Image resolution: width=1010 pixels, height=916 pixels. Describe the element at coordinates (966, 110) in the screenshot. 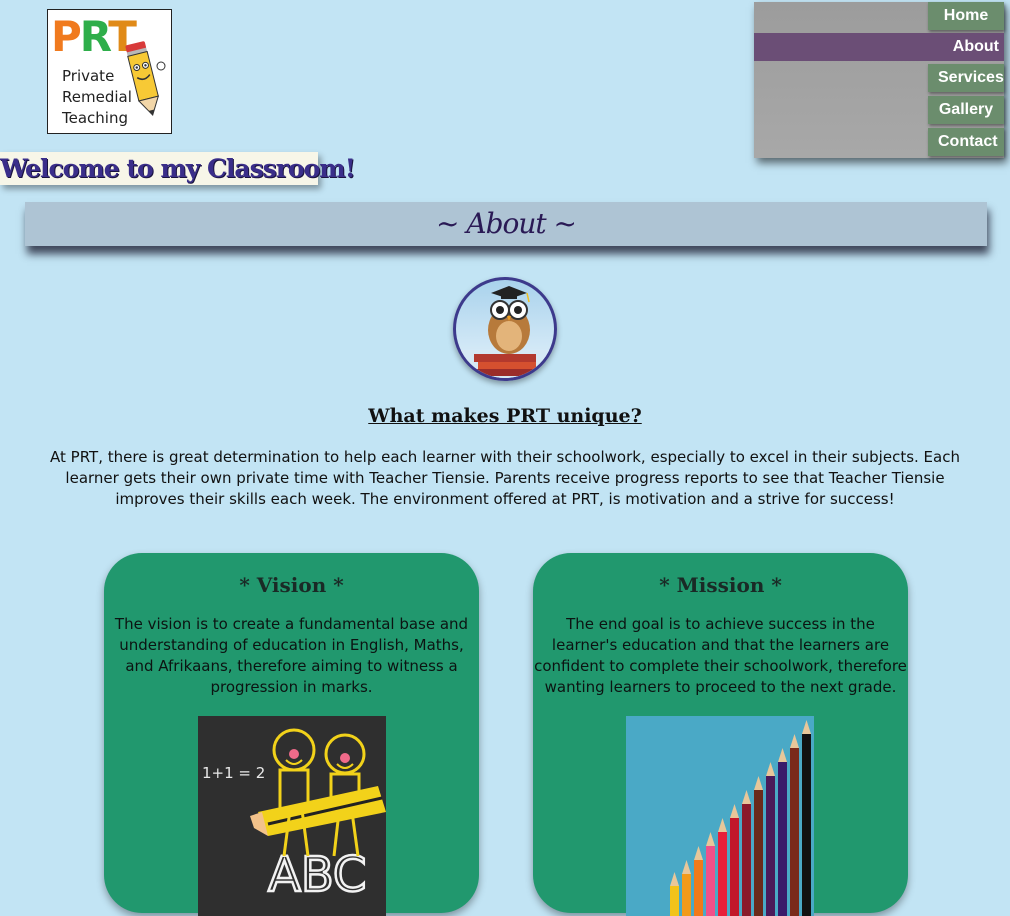

I see `nav-gallery: Gallery` at that location.